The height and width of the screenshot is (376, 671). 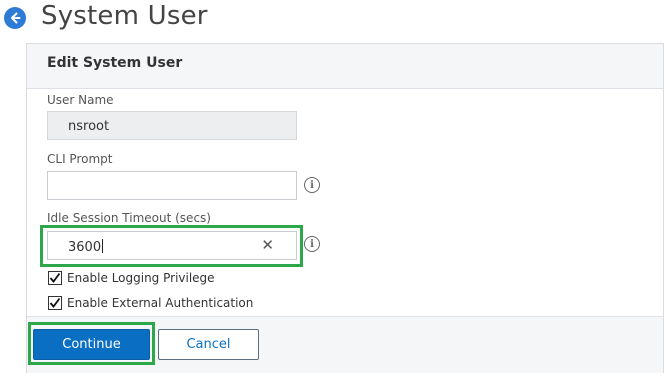 I want to click on cli-prompt-label: CLI Prompt, so click(x=80, y=159).